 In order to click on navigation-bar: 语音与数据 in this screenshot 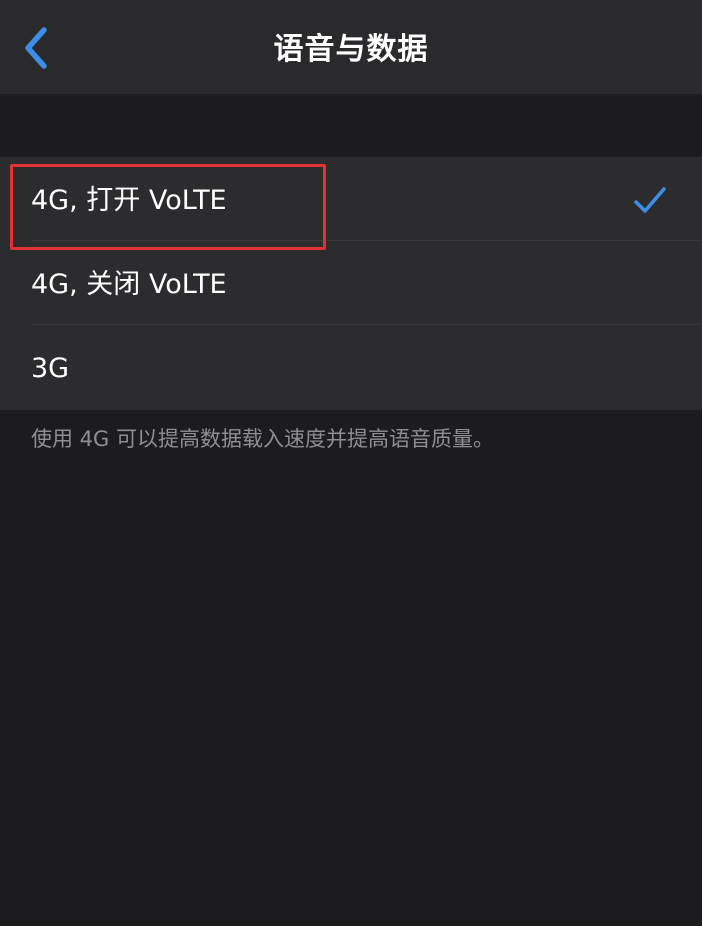, I will do `click(351, 47)`.